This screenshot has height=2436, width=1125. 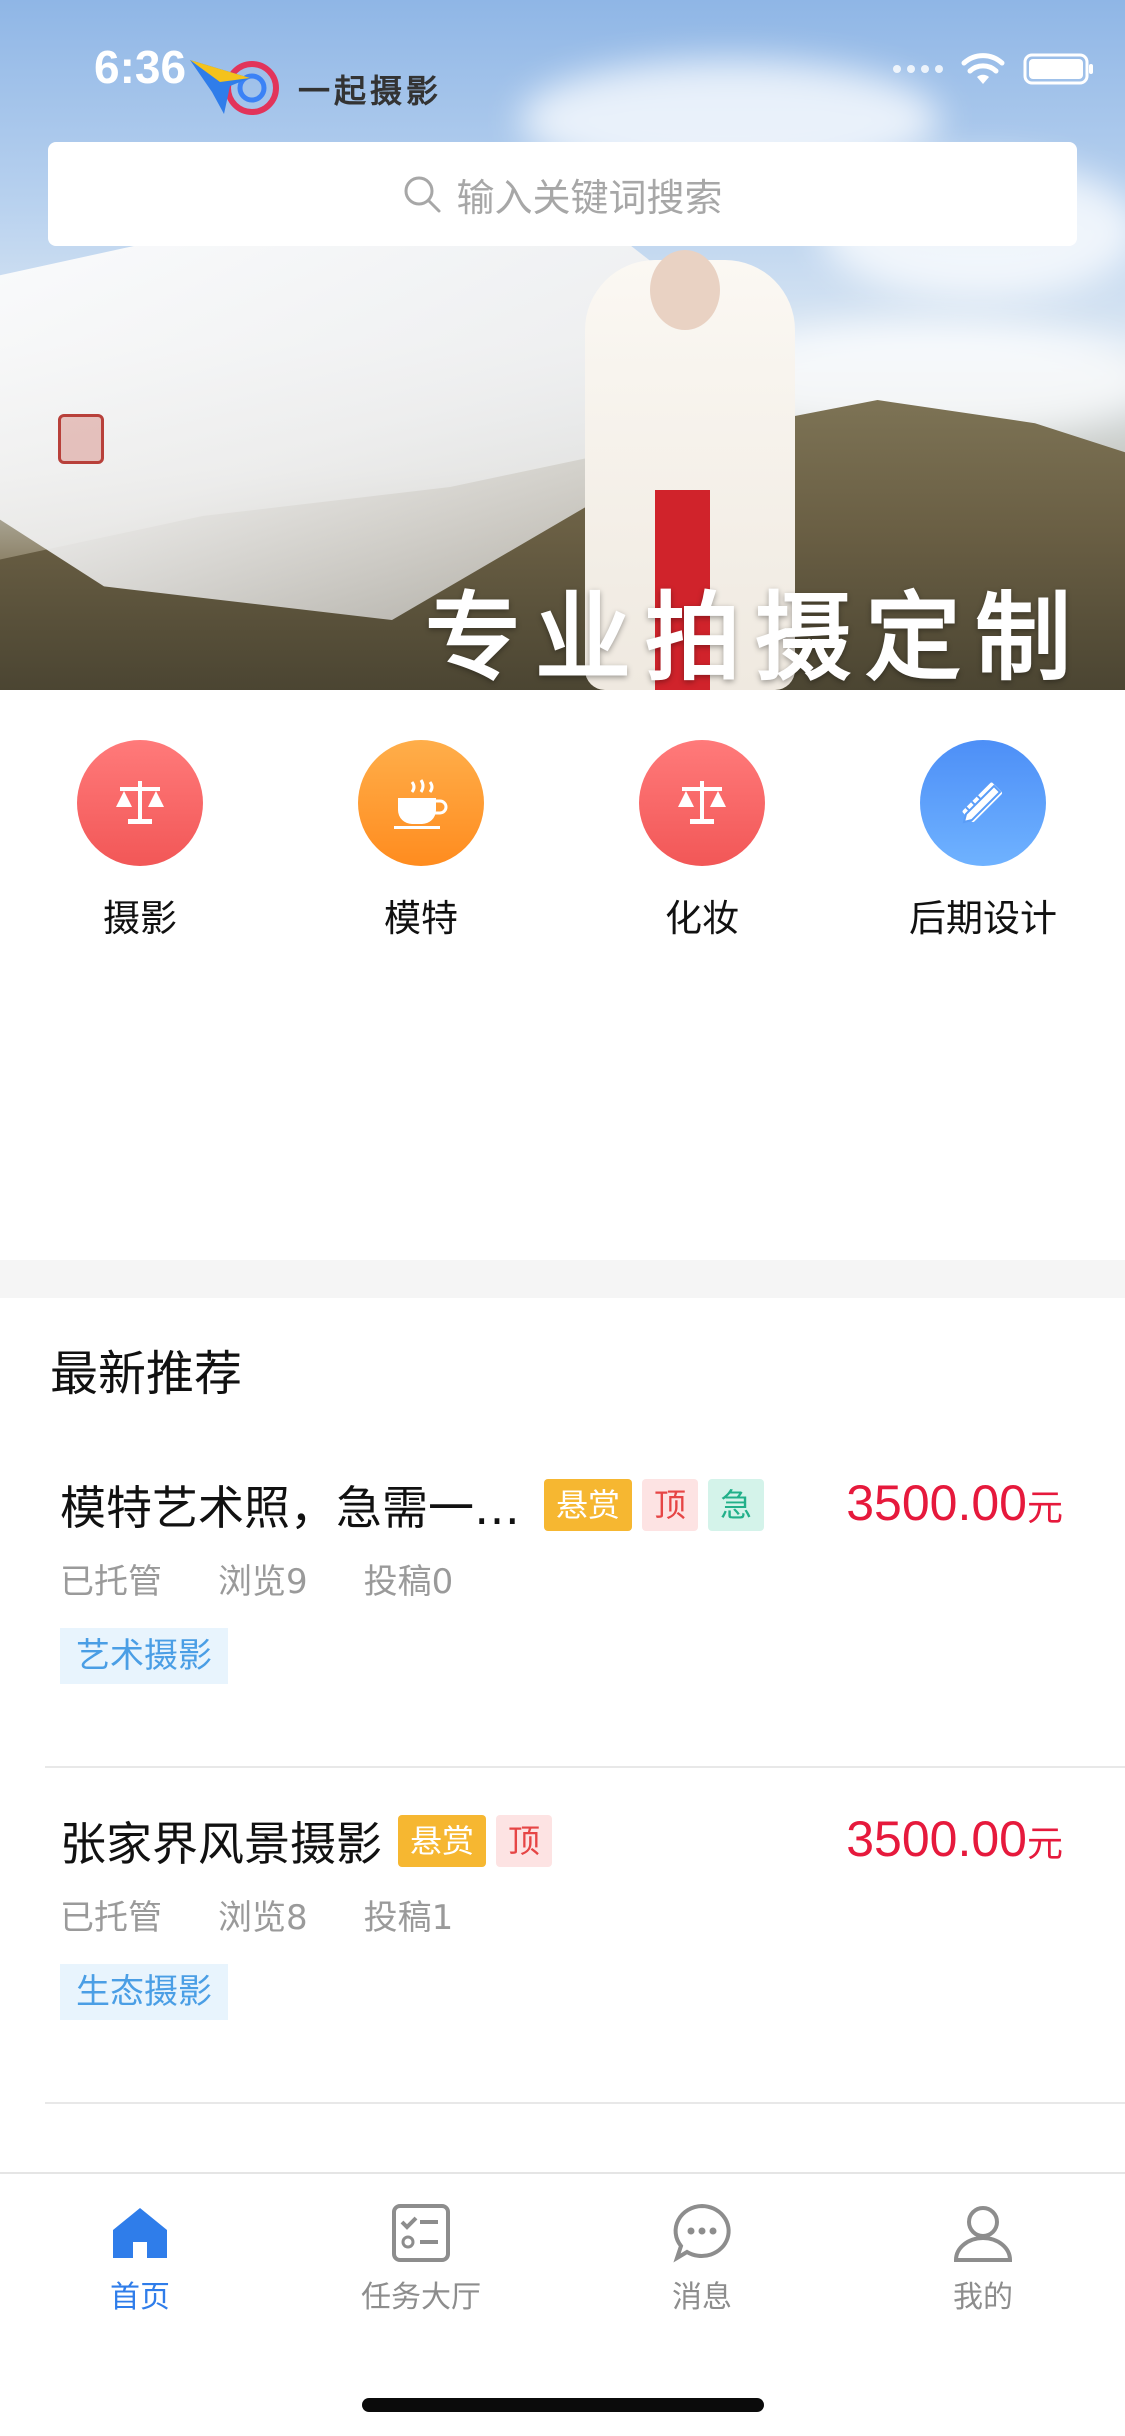 I want to click on task-card: 张家界风景摄影 悬赏 顶 3500.00元 已托管 浏览8 投稿1 生态摄影, so click(x=585, y=1936).